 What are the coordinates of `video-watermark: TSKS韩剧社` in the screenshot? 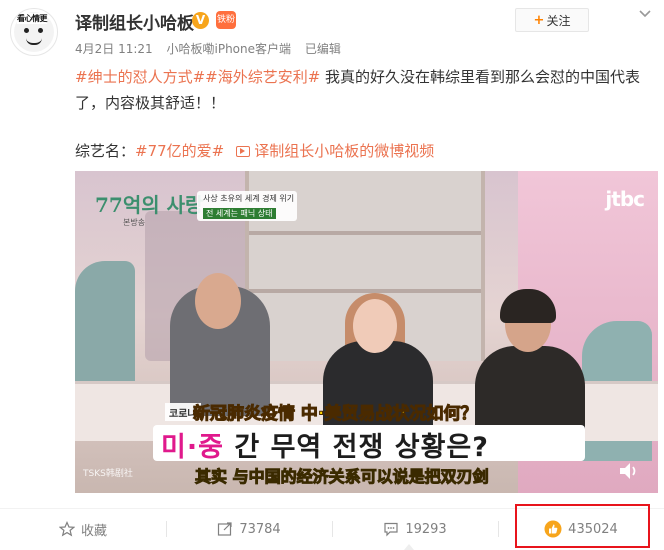 It's located at (108, 474).